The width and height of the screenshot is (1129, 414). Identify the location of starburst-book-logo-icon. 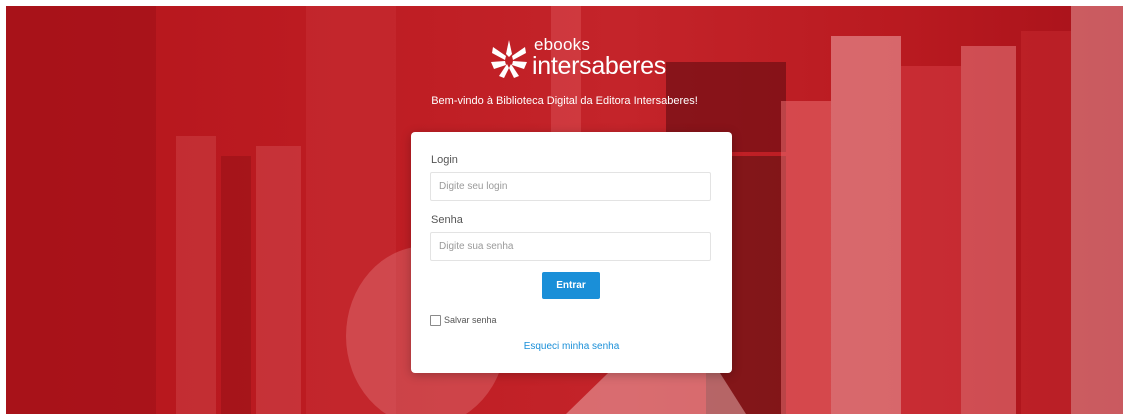
(509, 59).